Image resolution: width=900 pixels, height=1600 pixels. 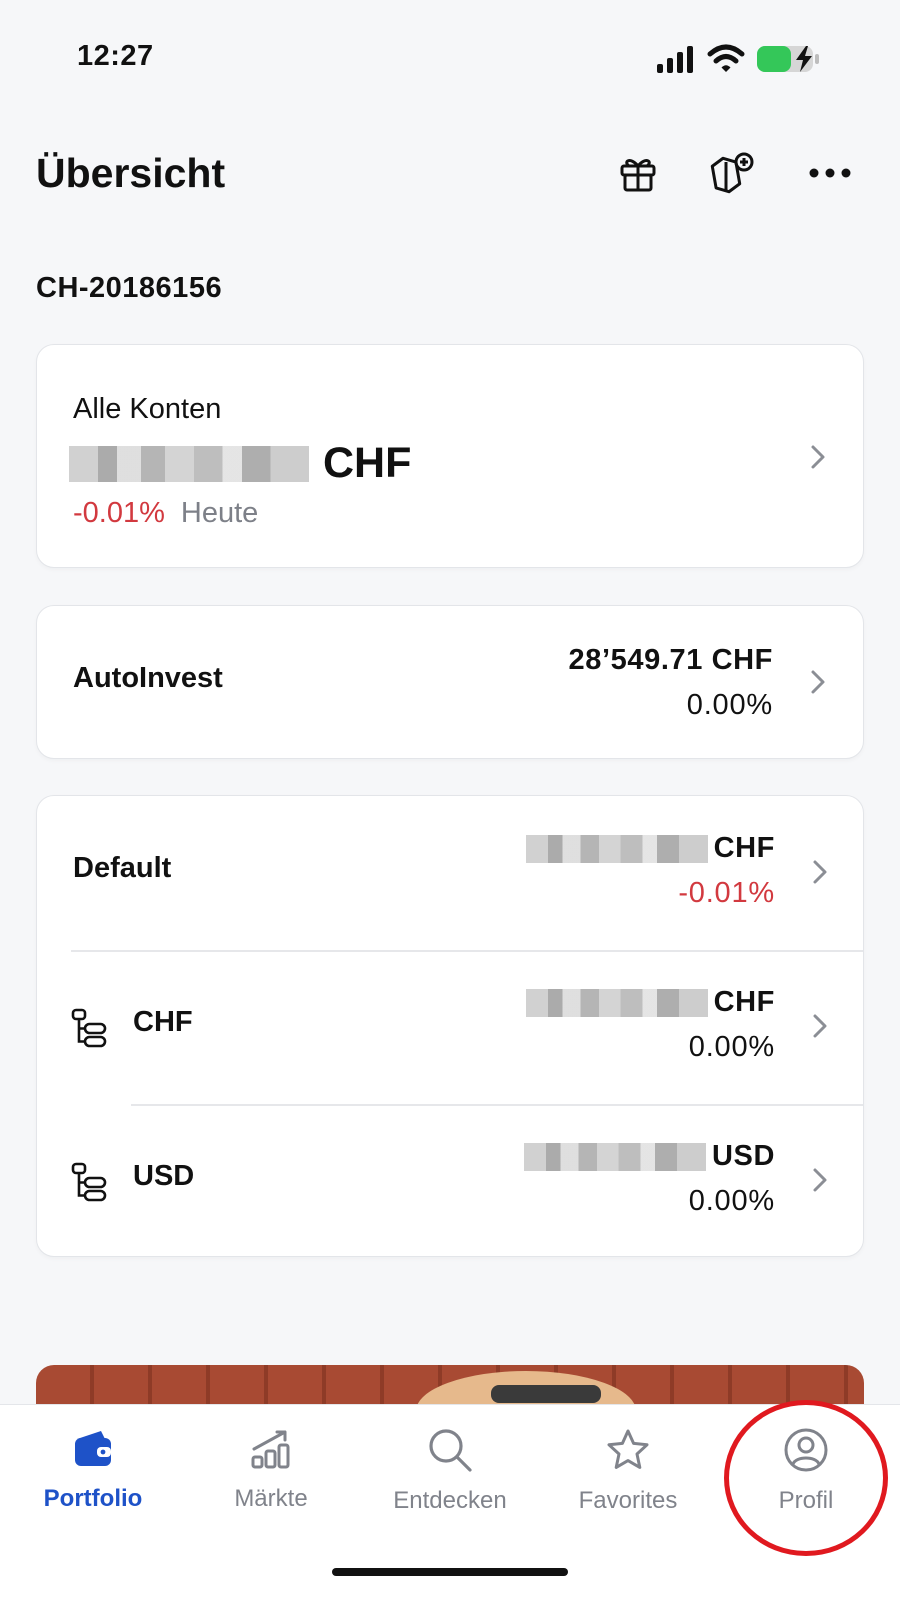 I want to click on tab-label: Märkte, so click(x=271, y=1498).